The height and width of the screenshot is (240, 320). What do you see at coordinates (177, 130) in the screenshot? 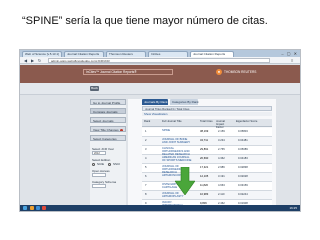
I see `table-cell-title: SPINE` at bounding box center [177, 130].